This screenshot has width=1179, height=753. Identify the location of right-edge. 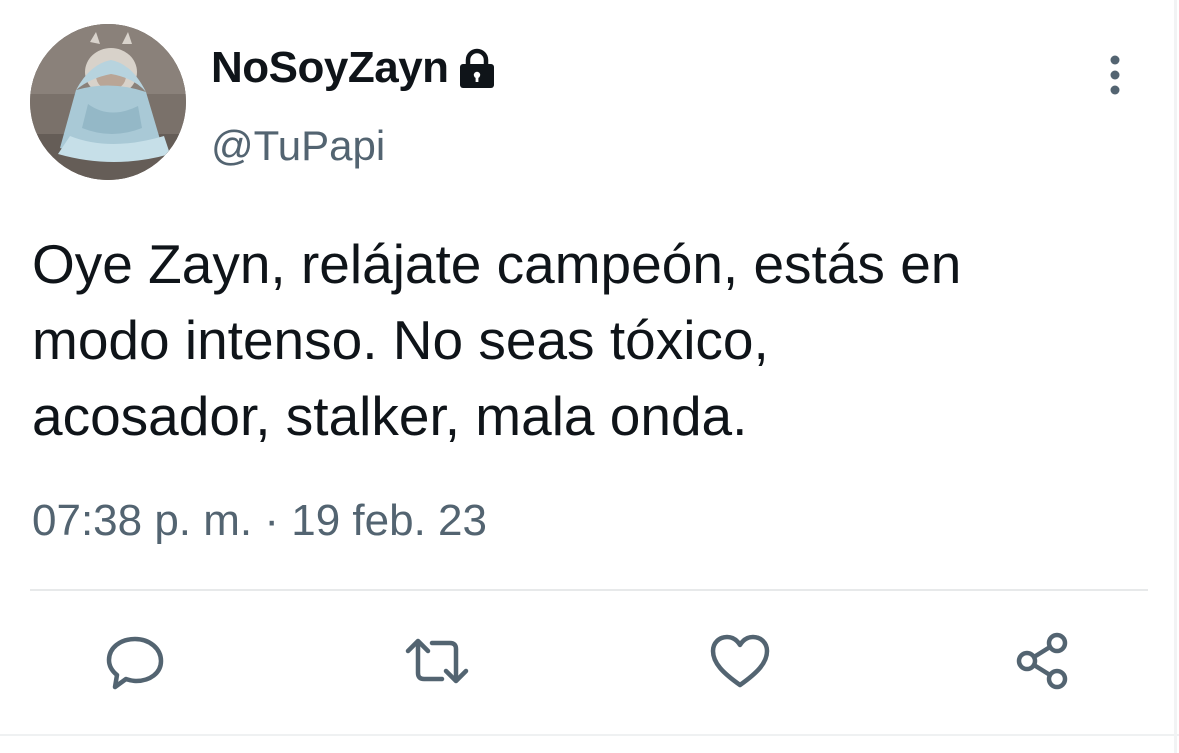
(1175, 376).